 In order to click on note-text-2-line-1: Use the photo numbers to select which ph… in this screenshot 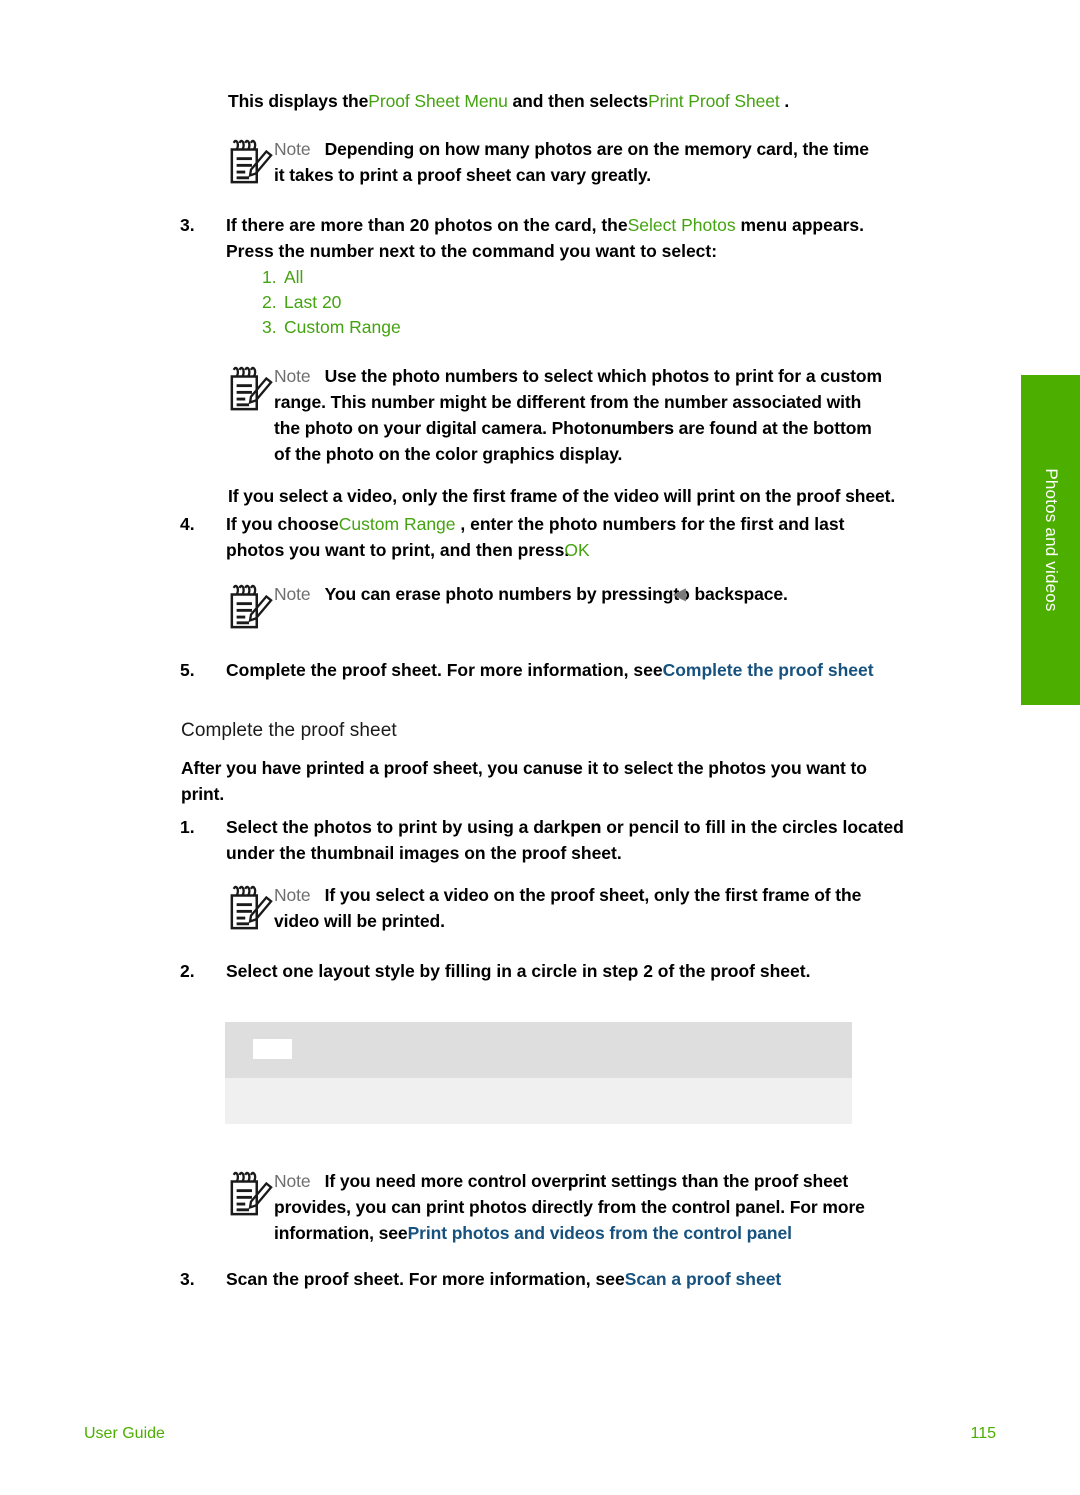, I will do `click(603, 376)`.